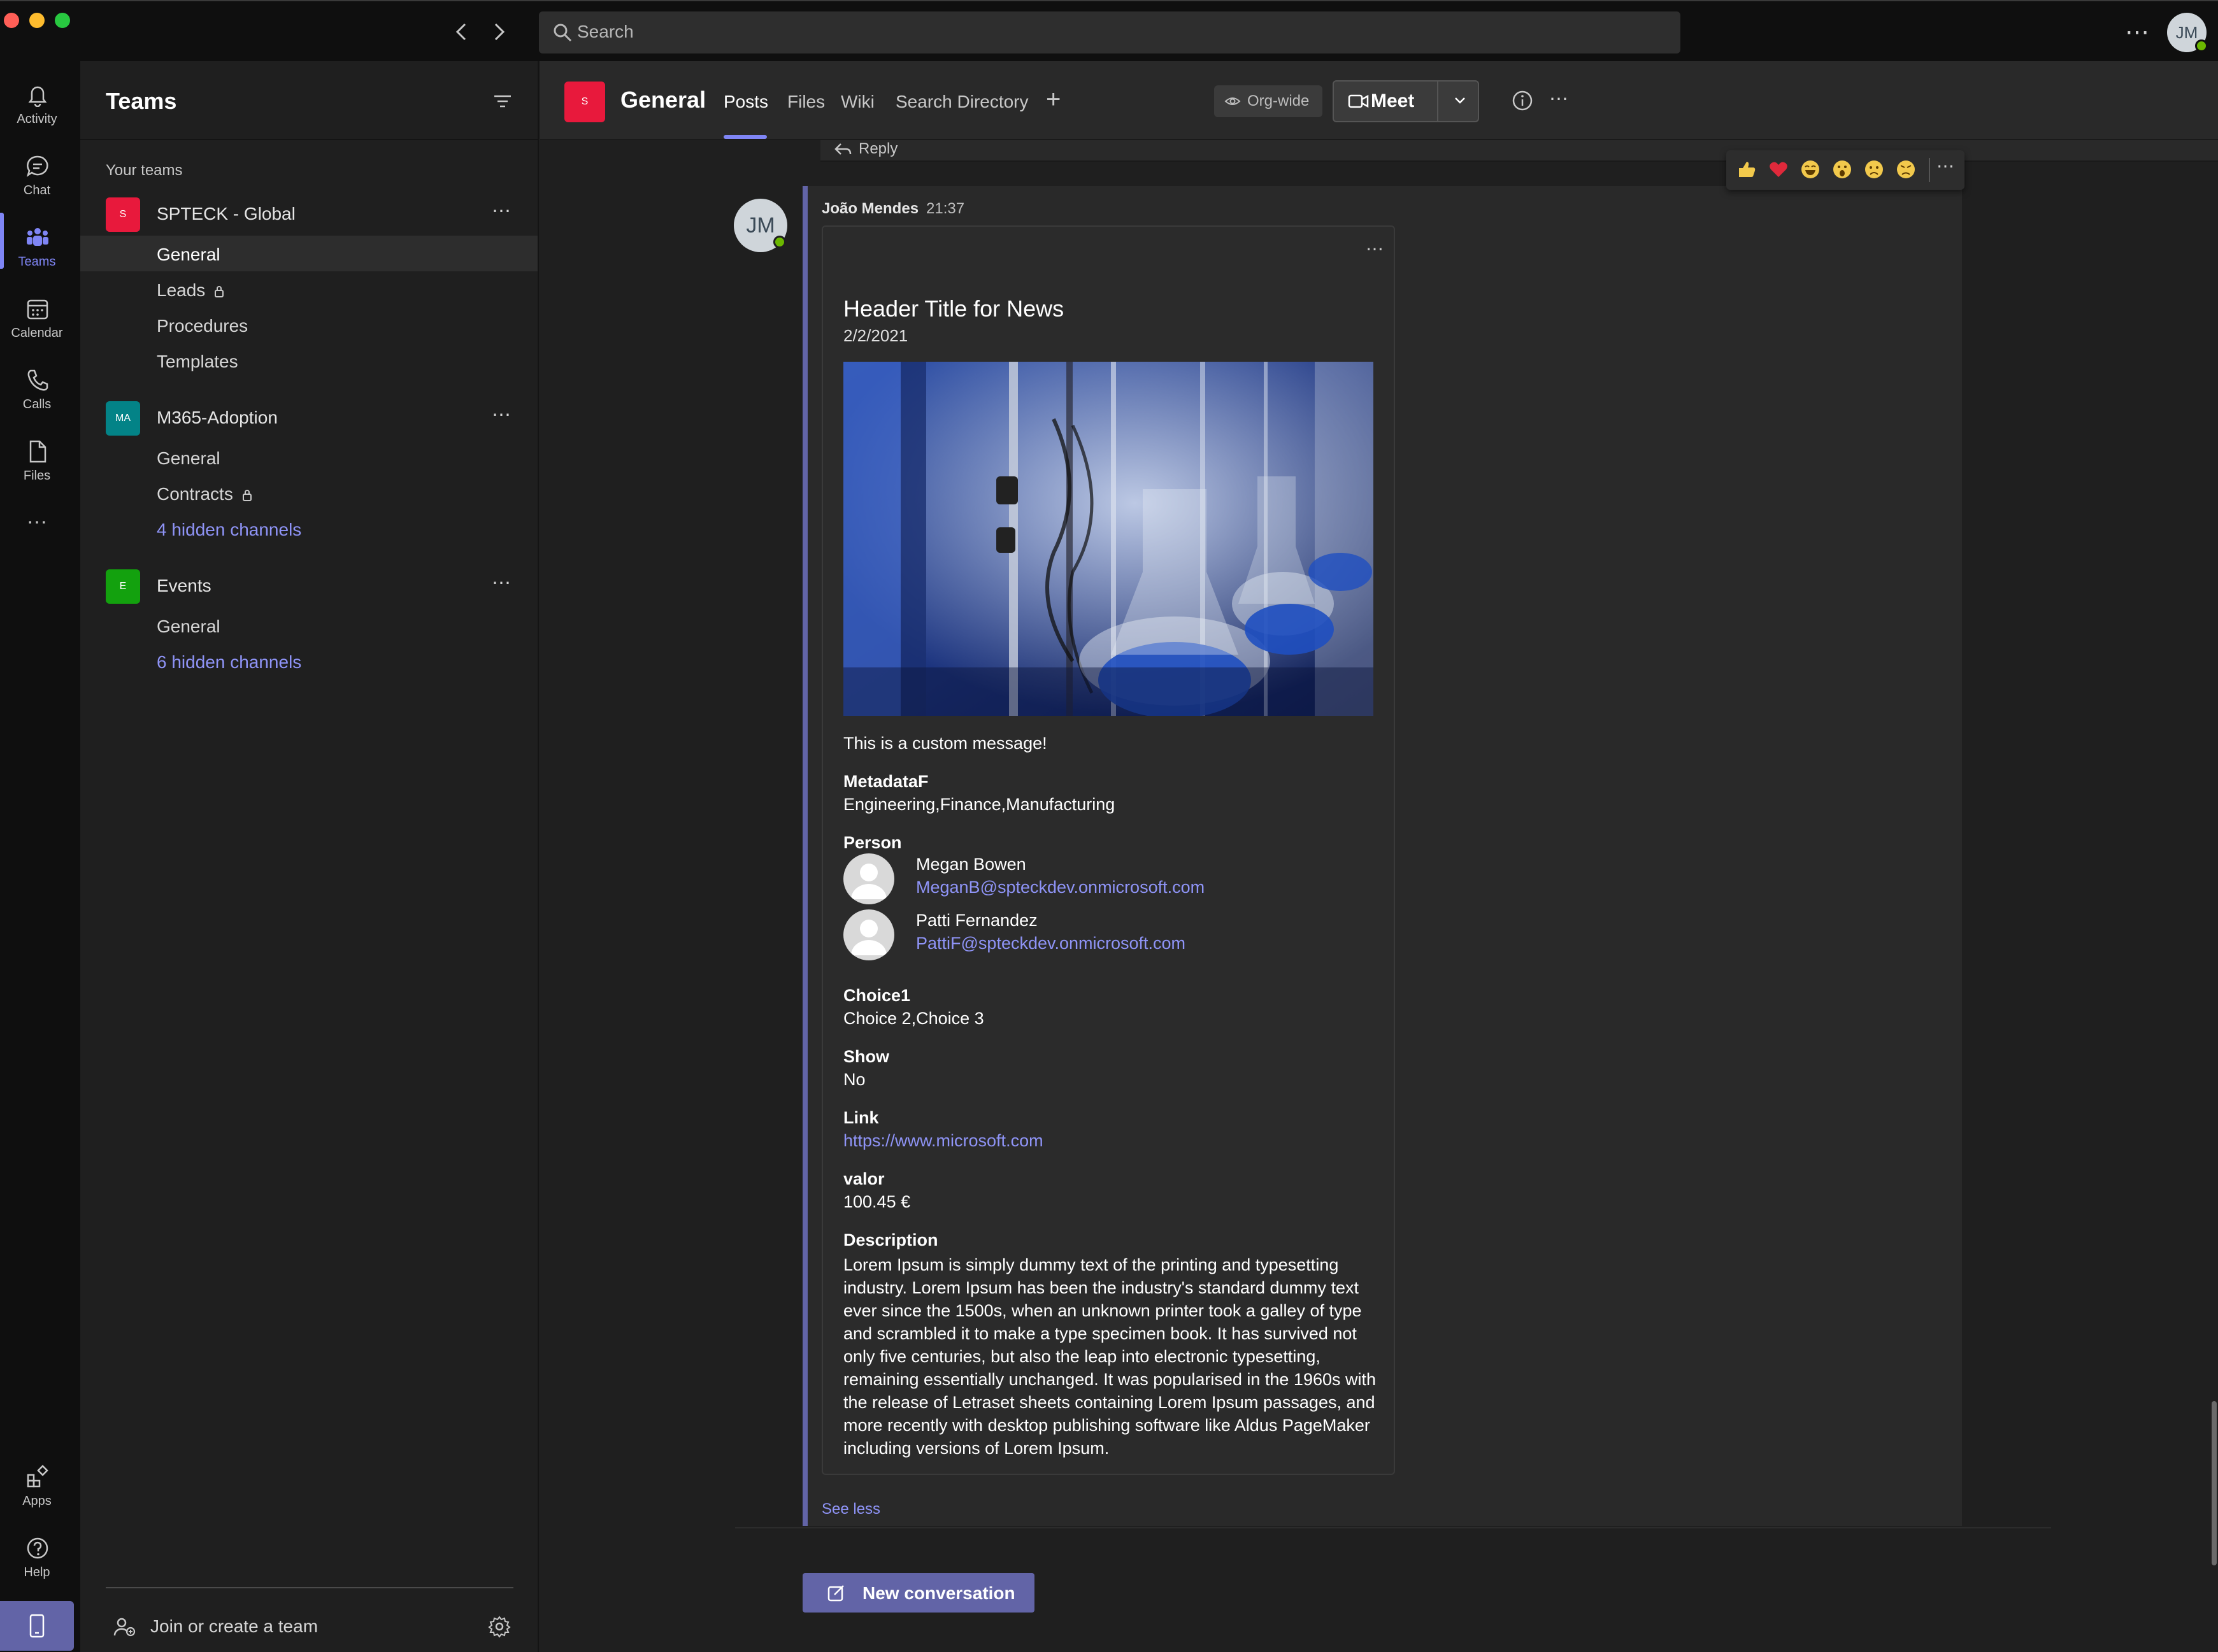 Image resolution: width=2218 pixels, height=1652 pixels. Describe the element at coordinates (37, 1548) in the screenshot. I see `help-icon` at that location.